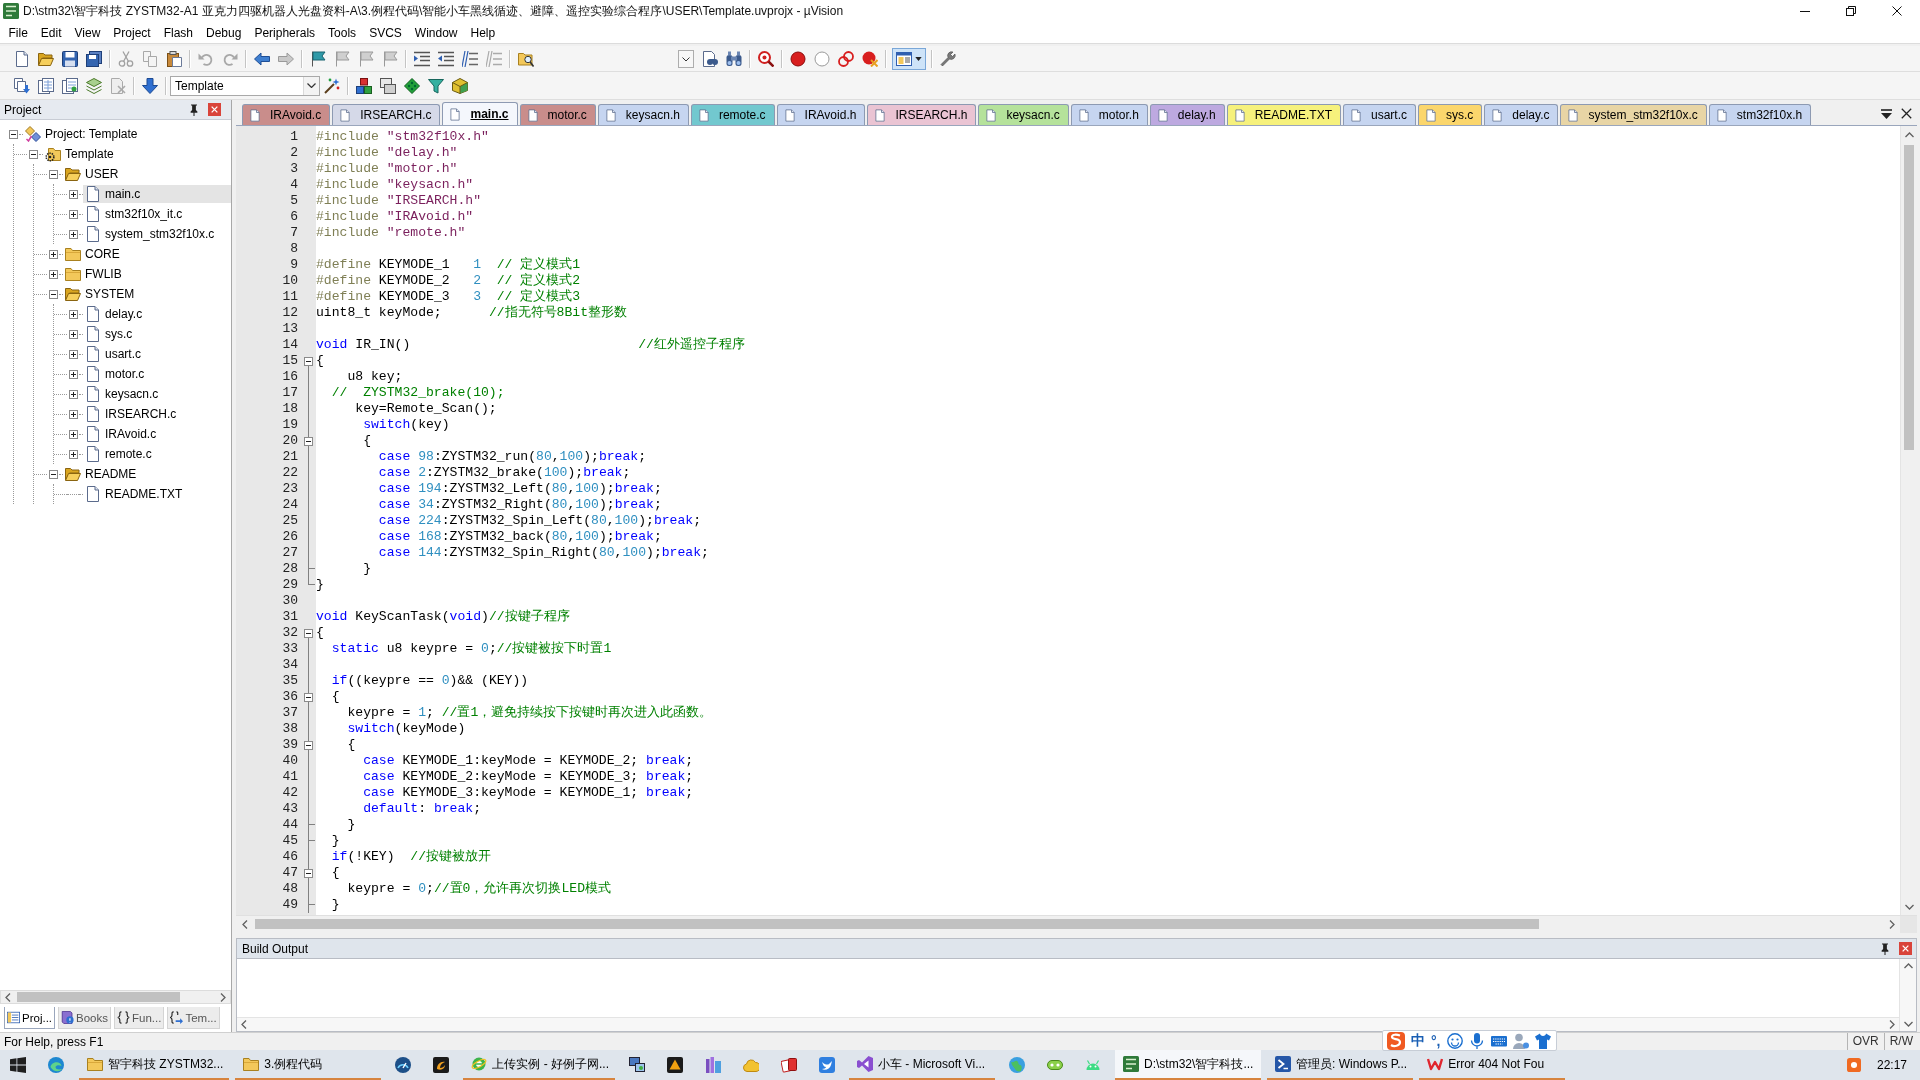 The image size is (1920, 1080). What do you see at coordinates (157, 494) in the screenshot?
I see `tree-item: README.TXT` at bounding box center [157, 494].